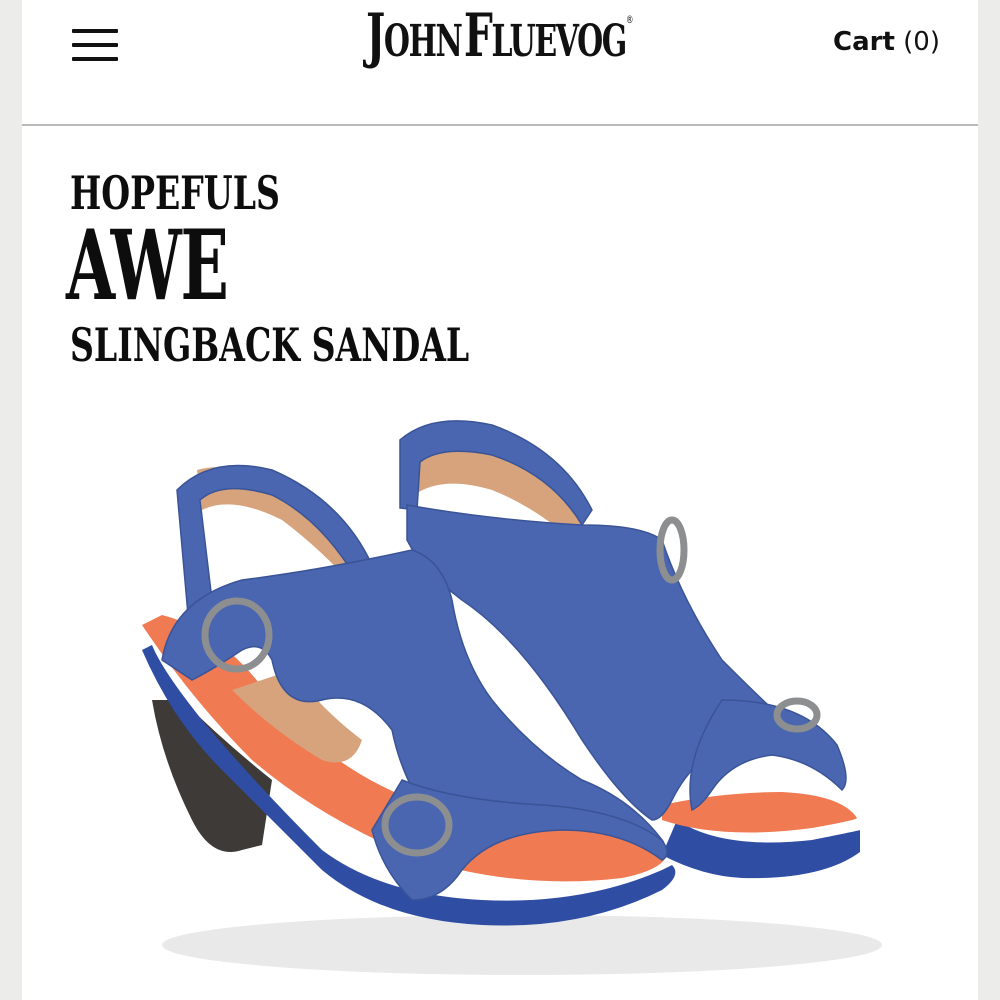  I want to click on logo-text: LUEVOG, so click(559, 41).